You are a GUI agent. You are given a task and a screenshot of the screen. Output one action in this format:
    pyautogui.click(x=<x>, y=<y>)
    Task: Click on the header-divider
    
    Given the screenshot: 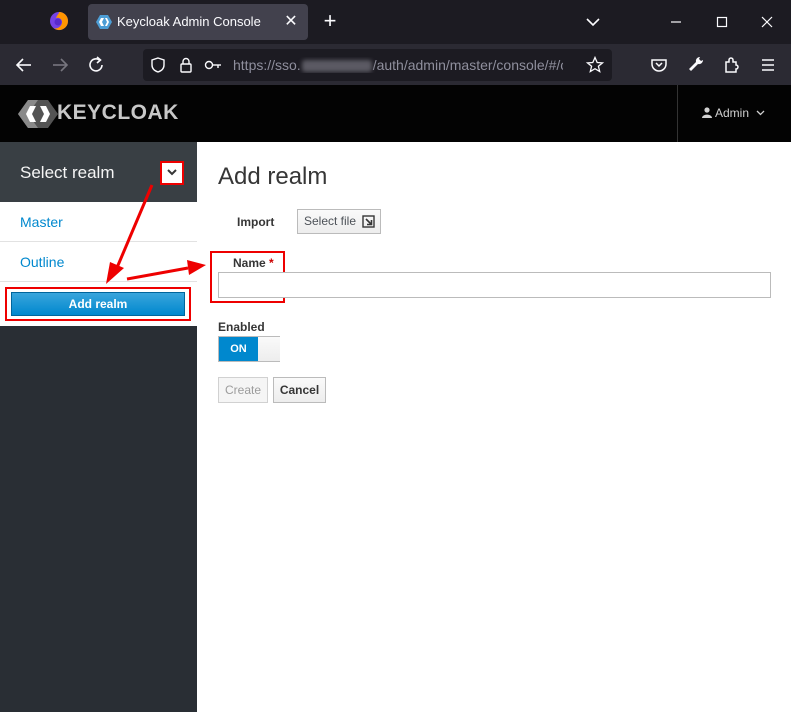 What is the action you would take?
    pyautogui.click(x=677, y=113)
    